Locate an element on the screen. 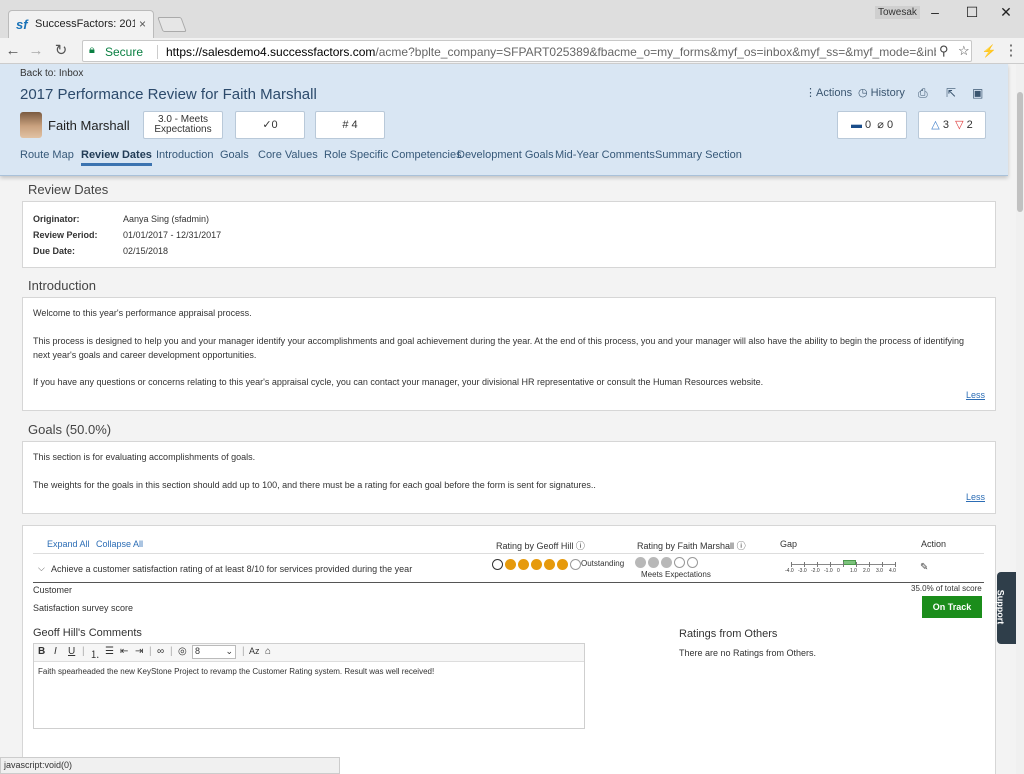 The height and width of the screenshot is (774, 1024). forward-arrow-icon: → is located at coordinates (36, 51).